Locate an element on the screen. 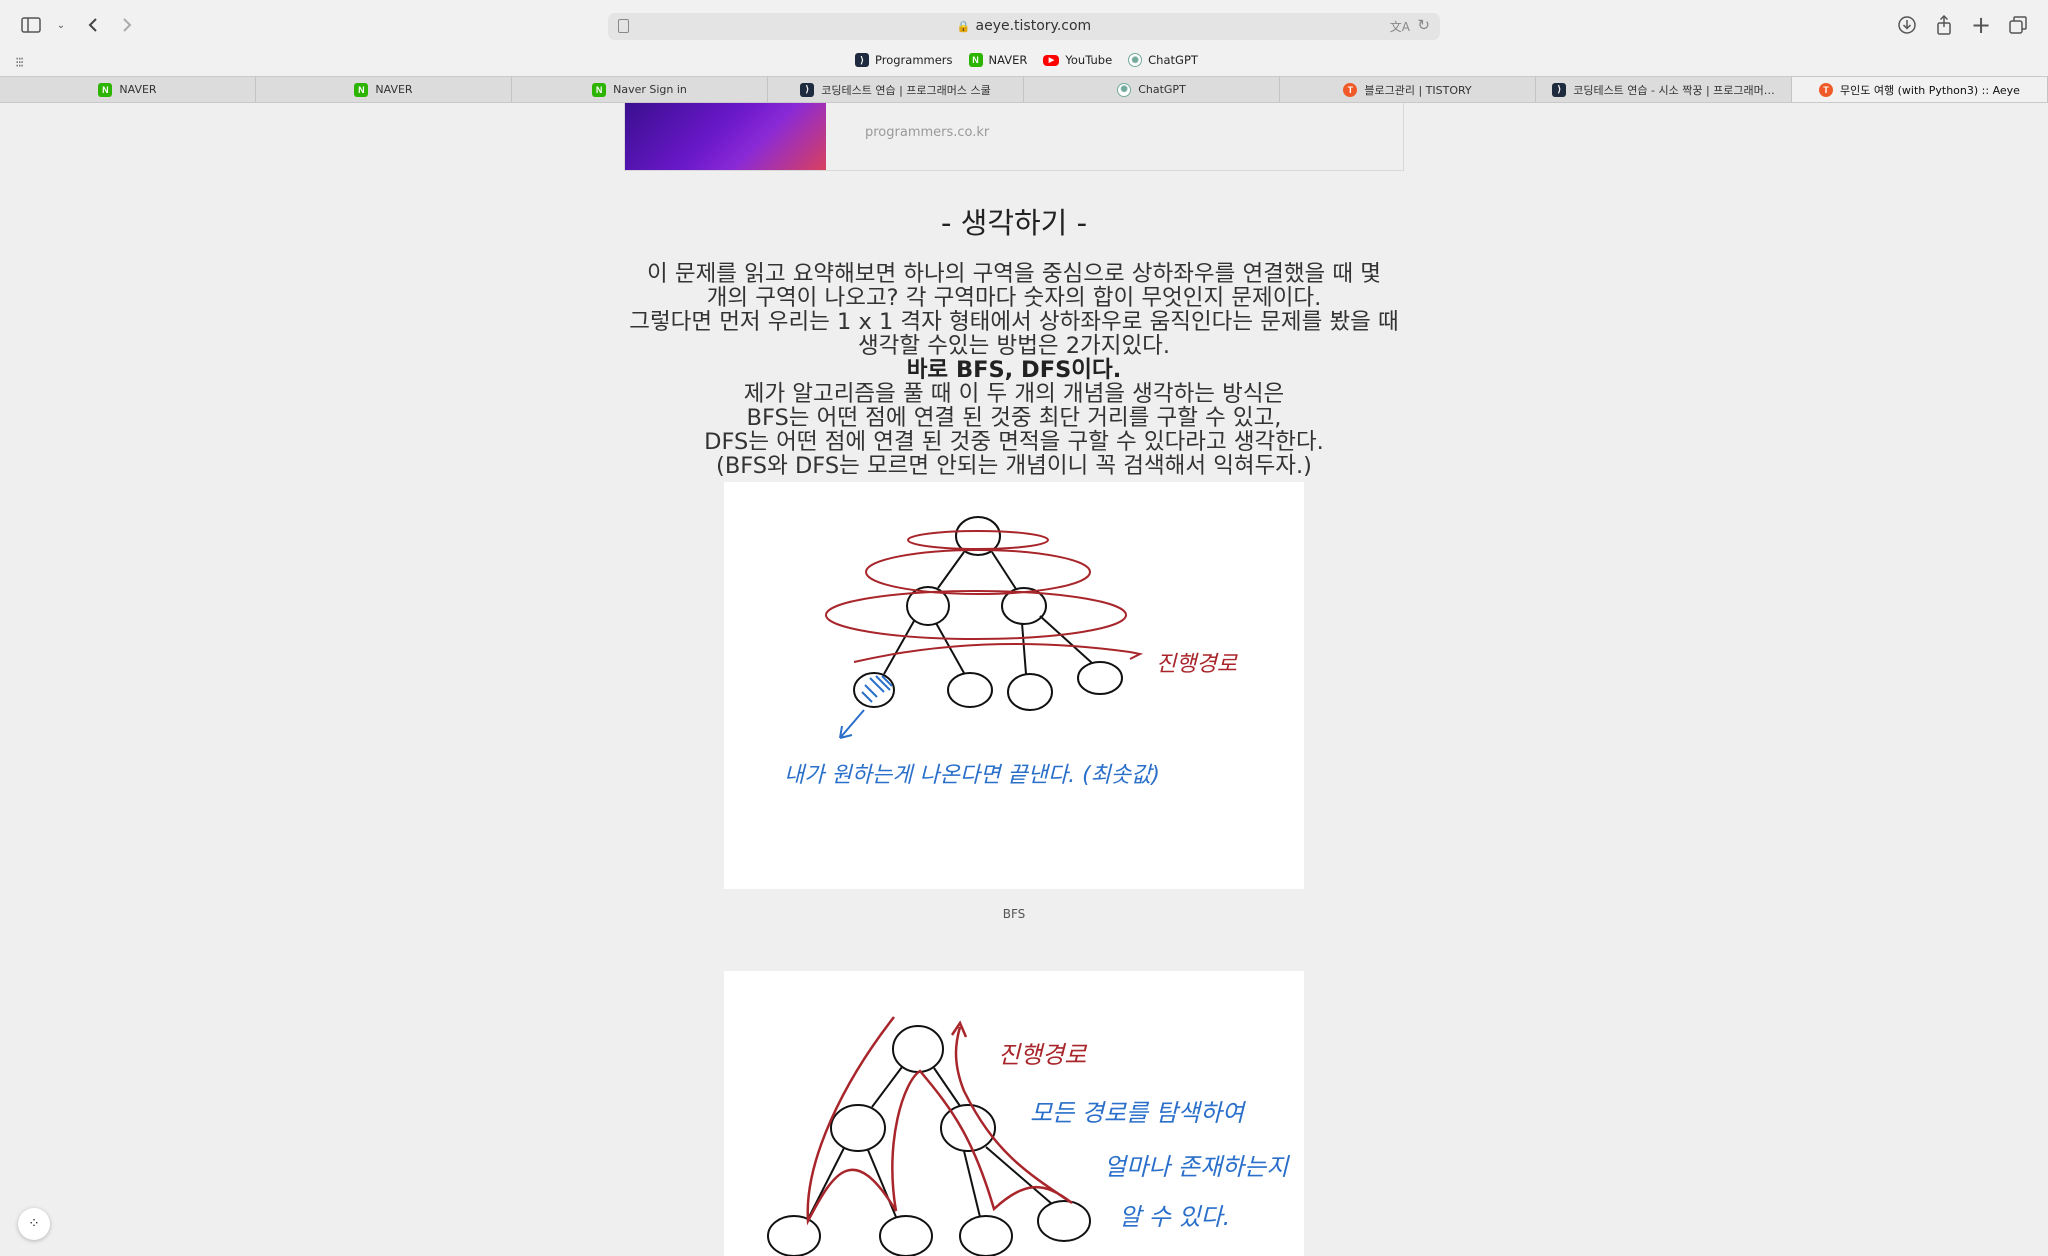 Image resolution: width=2048 pixels, height=1256 pixels. share-icon is located at coordinates (1944, 25).